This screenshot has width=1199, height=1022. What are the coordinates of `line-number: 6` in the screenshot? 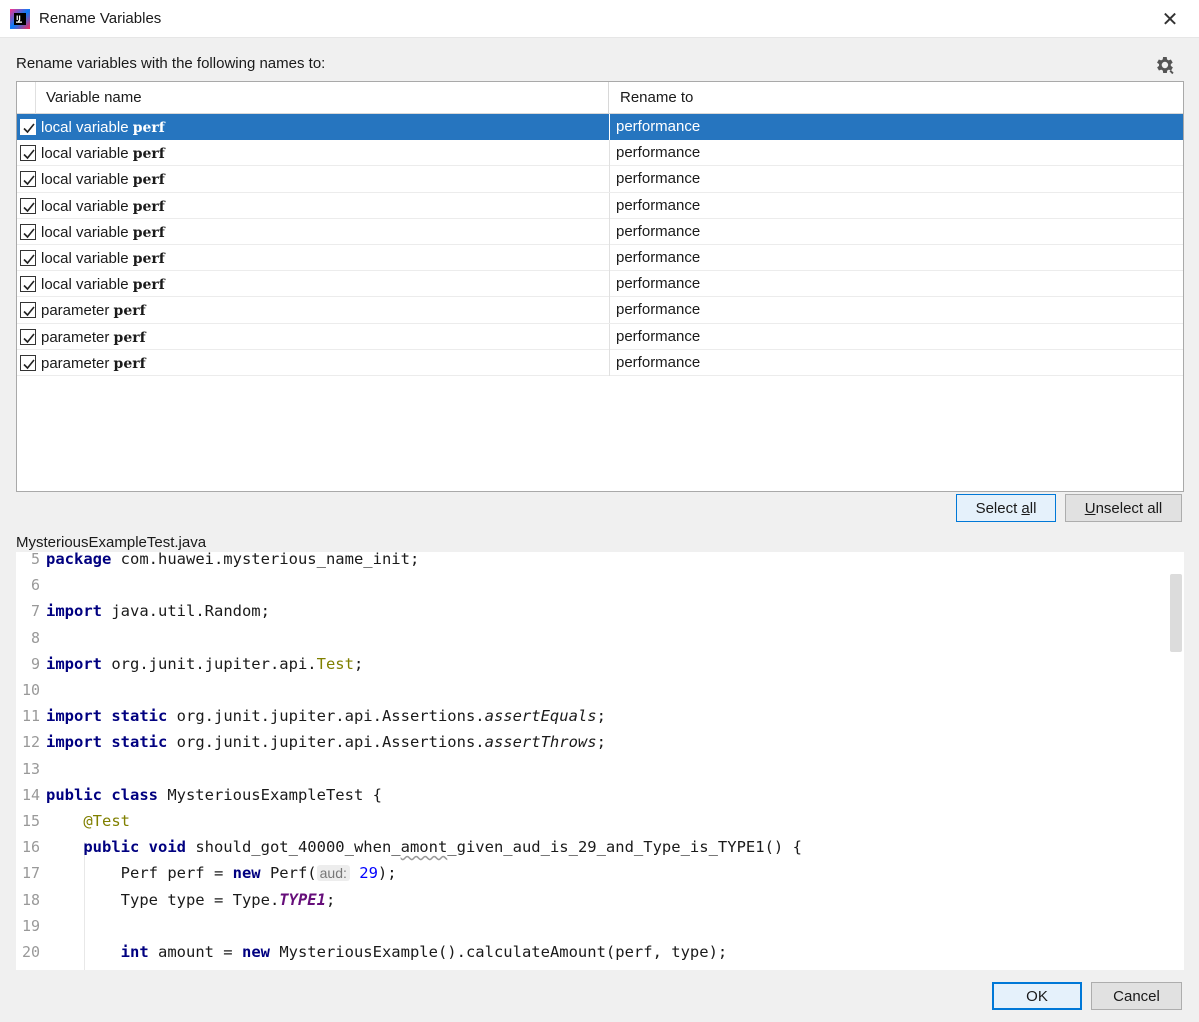 It's located at (35, 585).